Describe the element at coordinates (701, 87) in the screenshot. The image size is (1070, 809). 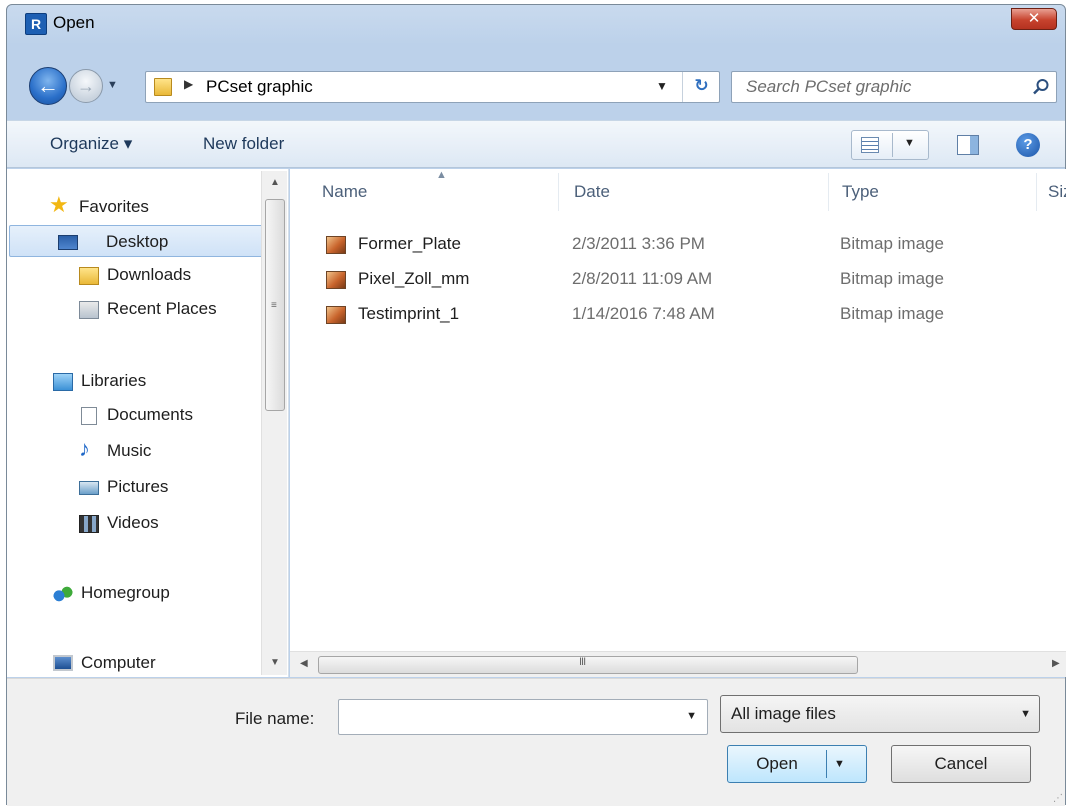
I see `refresh-button: ↻` at that location.